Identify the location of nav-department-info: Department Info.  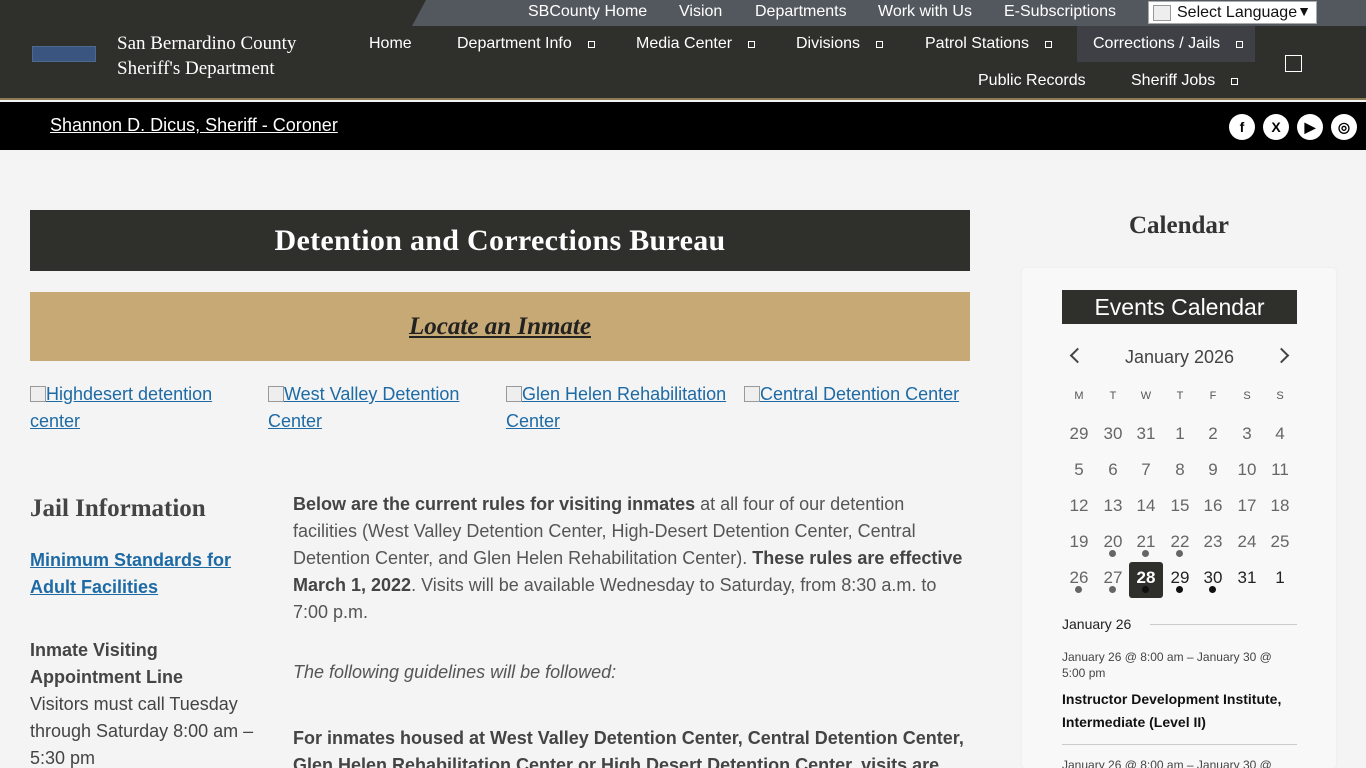
(526, 44).